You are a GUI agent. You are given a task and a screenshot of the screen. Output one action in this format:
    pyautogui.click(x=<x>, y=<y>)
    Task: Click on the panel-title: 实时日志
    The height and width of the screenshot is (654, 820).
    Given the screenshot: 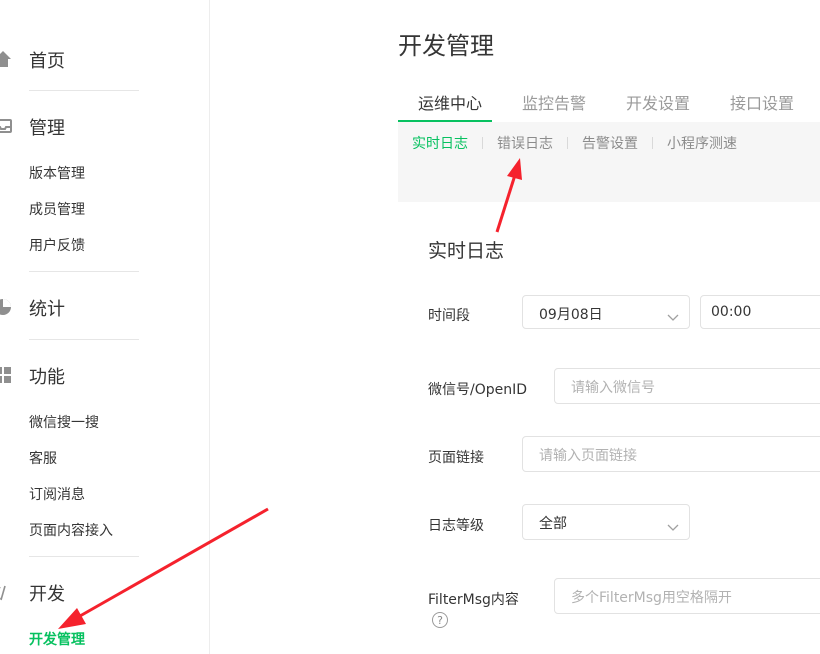 What is the action you would take?
    pyautogui.click(x=466, y=251)
    